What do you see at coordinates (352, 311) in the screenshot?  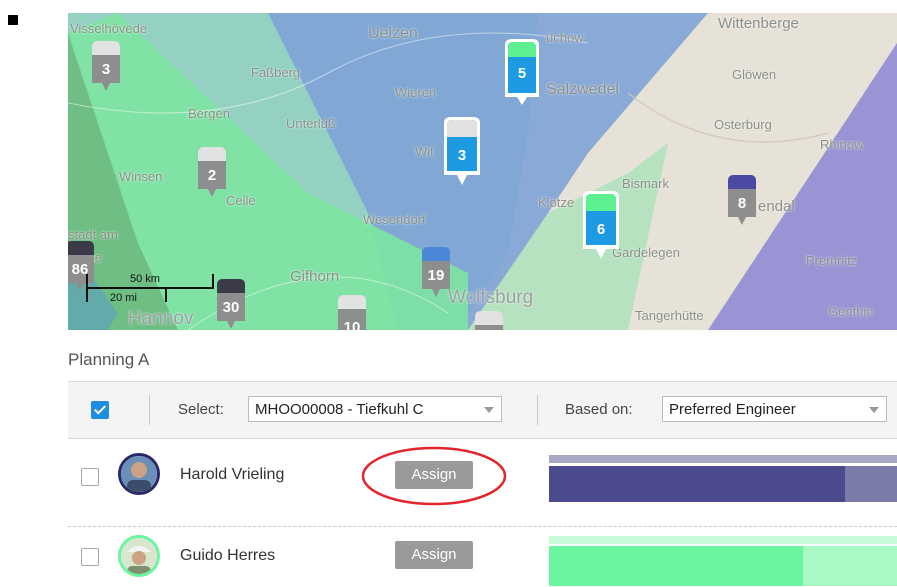 I see `map-marker: 10` at bounding box center [352, 311].